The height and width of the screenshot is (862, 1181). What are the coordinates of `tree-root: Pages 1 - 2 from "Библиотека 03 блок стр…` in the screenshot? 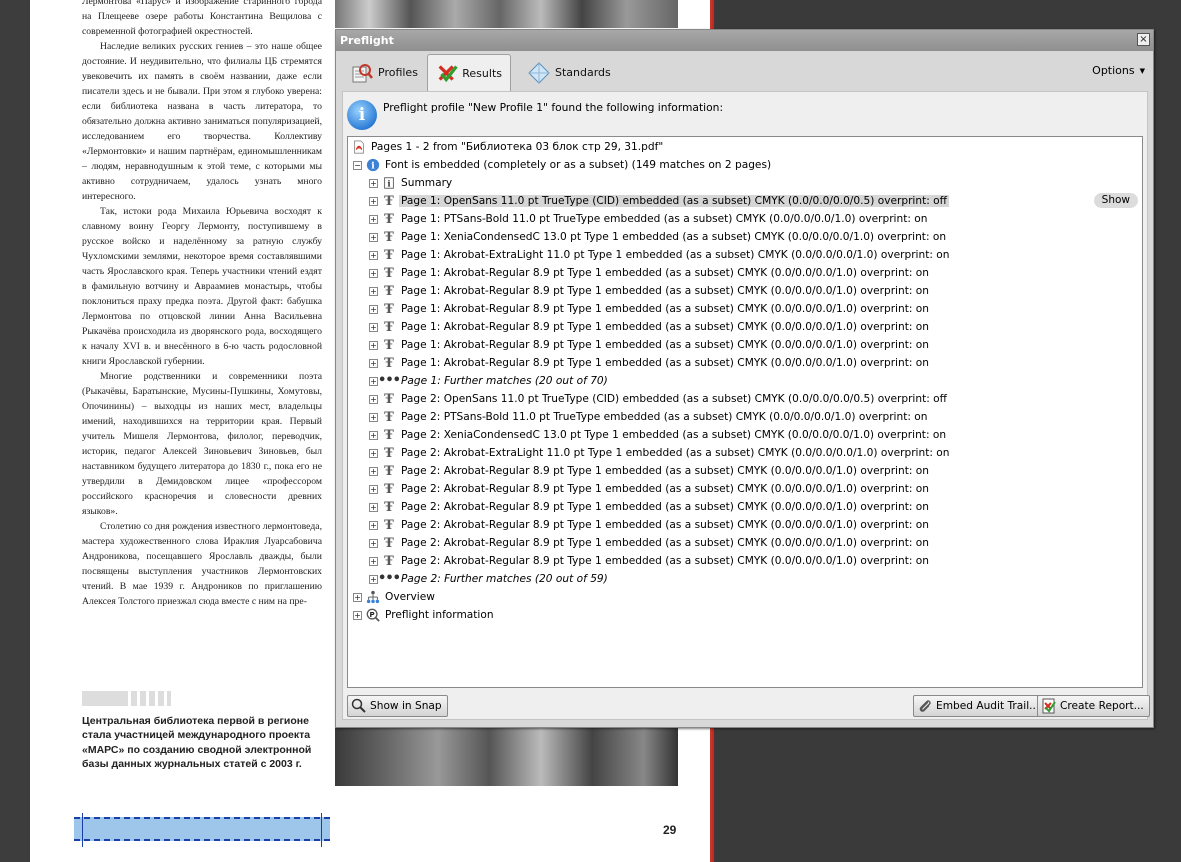 It's located at (746, 147).